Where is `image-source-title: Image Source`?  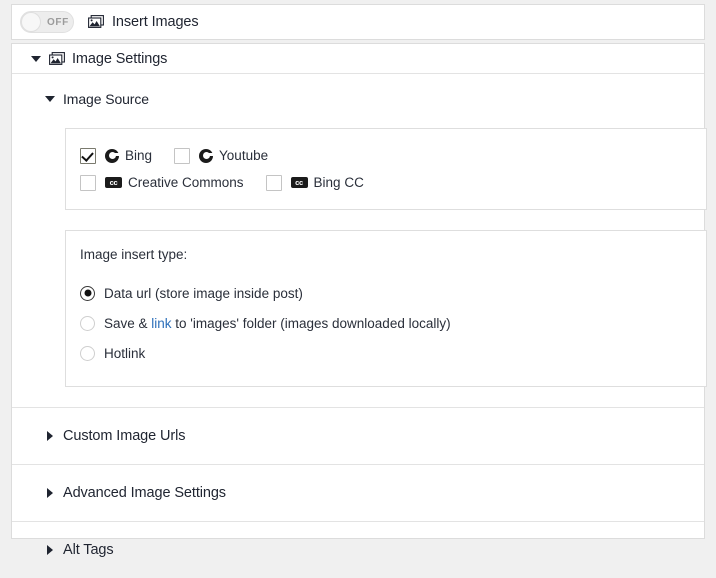
image-source-title: Image Source is located at coordinates (106, 99).